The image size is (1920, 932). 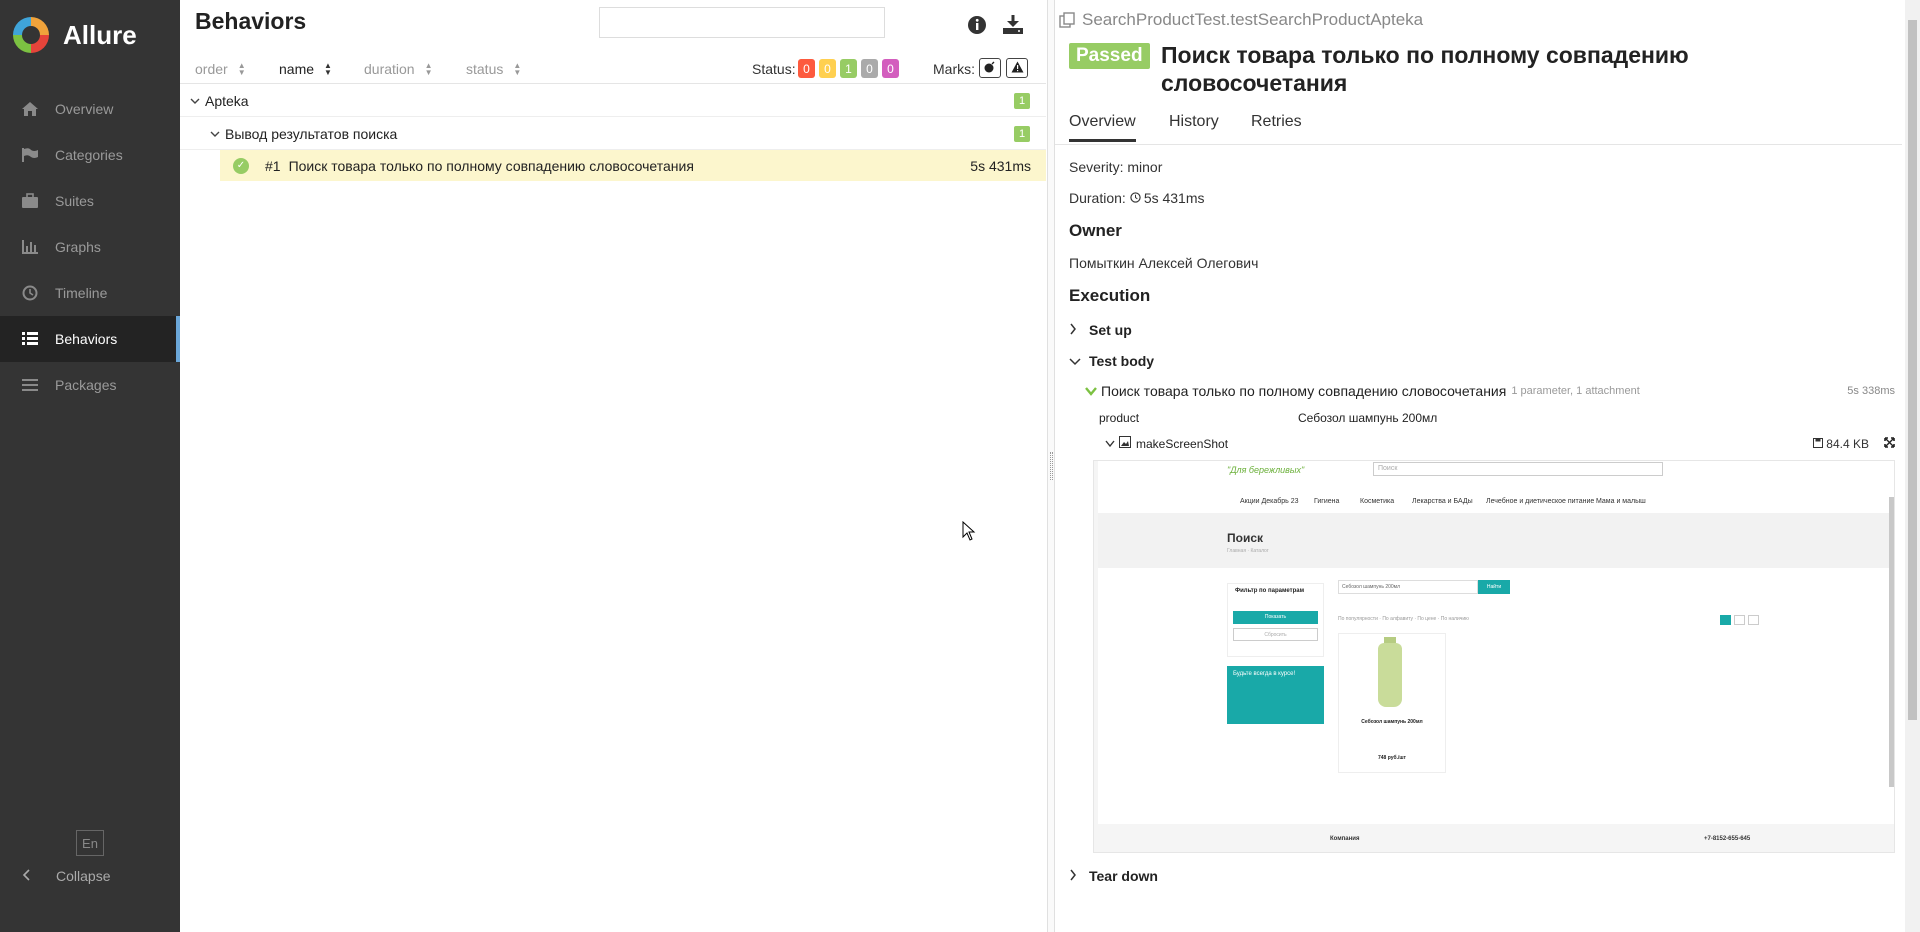 I want to click on attachment-size-value: 84.4 KB, so click(x=1847, y=443).